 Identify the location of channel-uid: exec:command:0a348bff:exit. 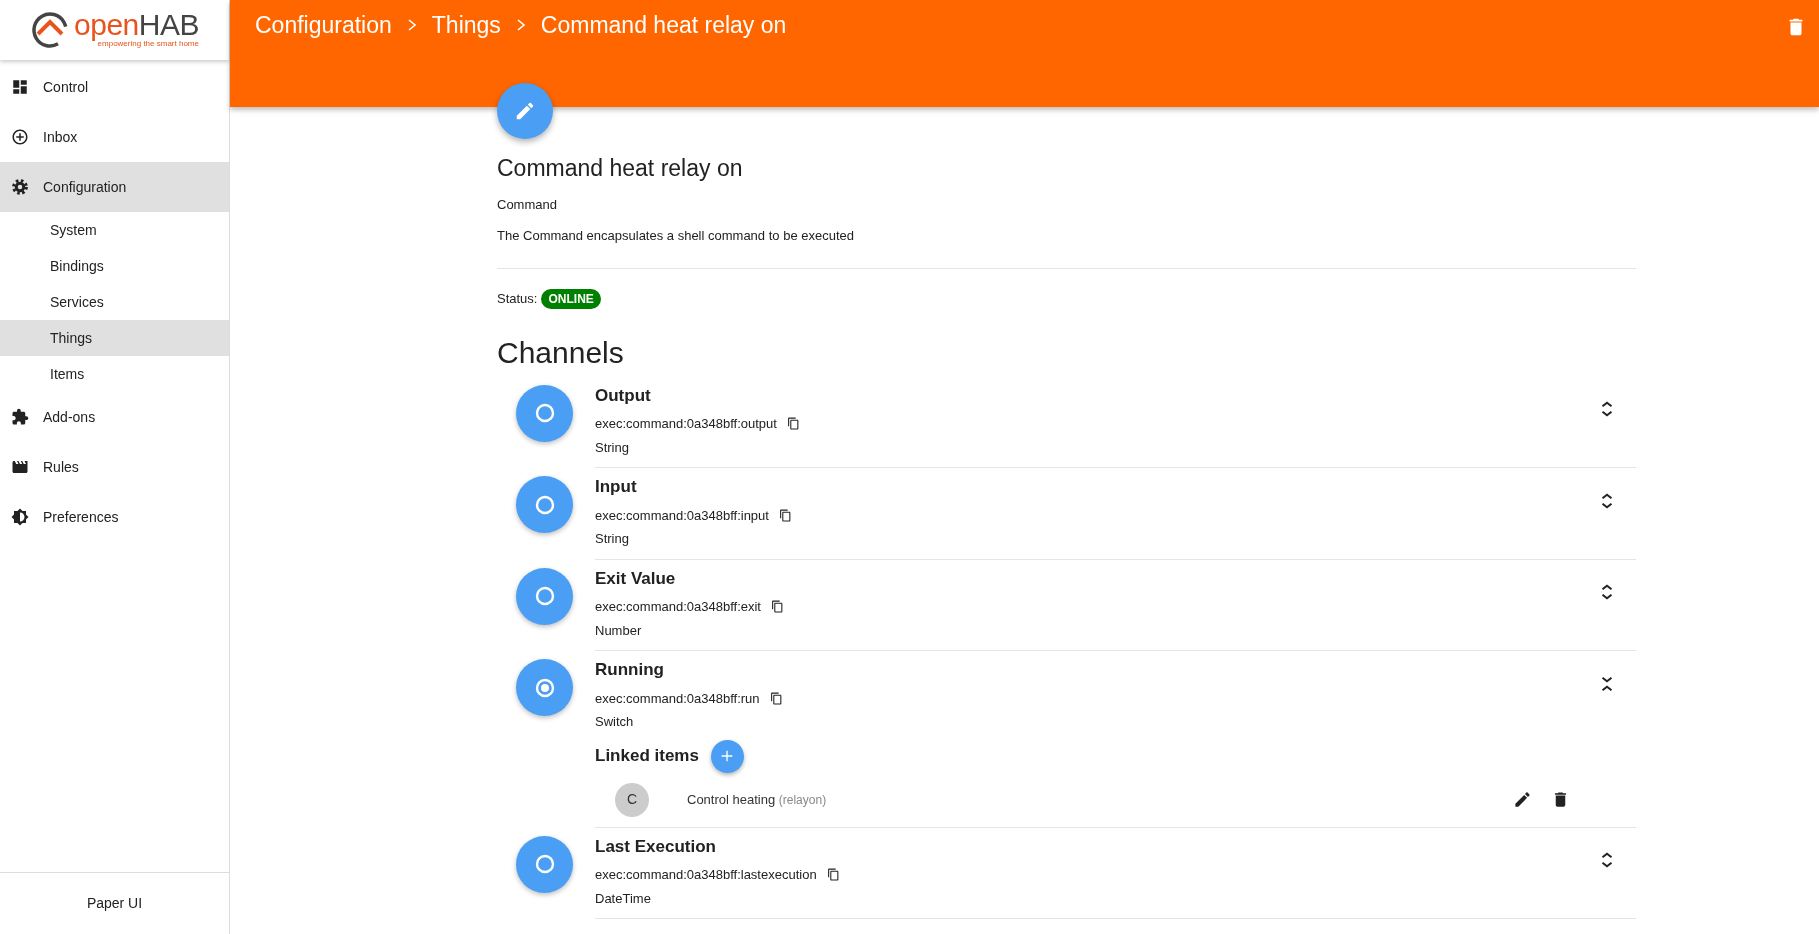
(678, 607).